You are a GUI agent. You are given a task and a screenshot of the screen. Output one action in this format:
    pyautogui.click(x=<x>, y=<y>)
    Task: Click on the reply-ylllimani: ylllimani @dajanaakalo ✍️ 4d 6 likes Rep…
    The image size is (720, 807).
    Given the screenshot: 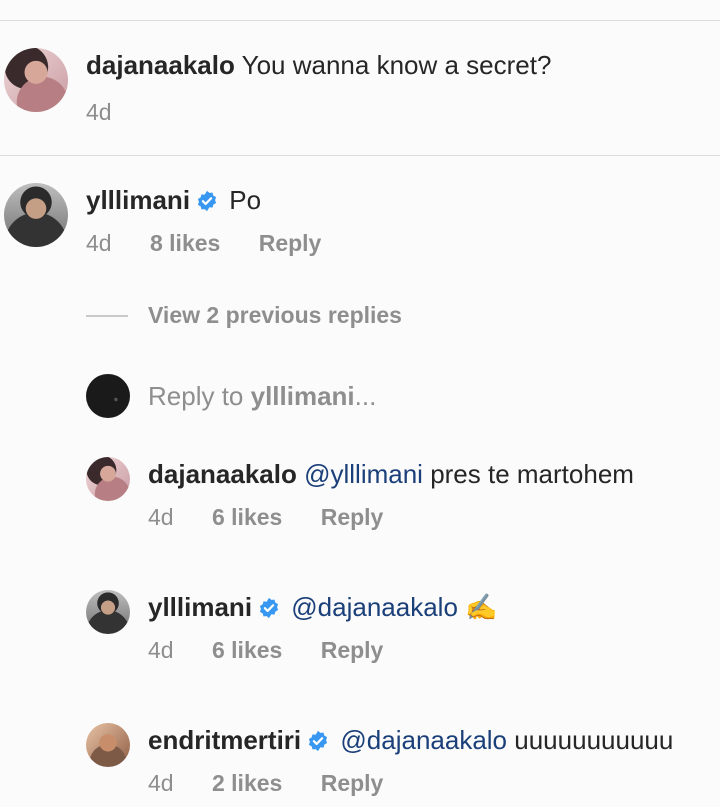 What is the action you would take?
    pyautogui.click(x=292, y=627)
    